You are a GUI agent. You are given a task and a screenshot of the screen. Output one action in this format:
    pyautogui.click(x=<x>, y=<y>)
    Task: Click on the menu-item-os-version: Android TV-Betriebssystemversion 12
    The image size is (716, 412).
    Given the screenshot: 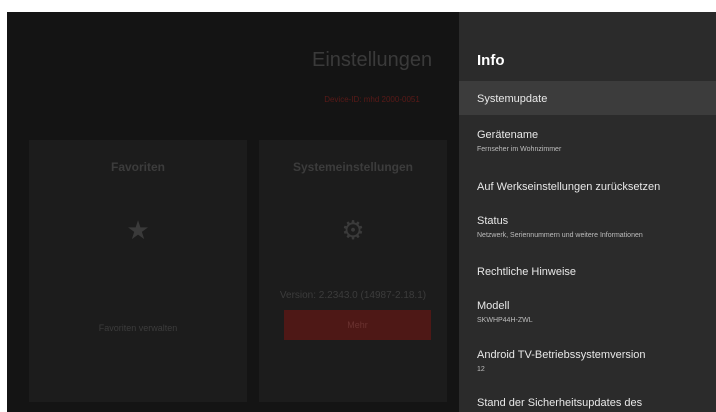 What is the action you would take?
    pyautogui.click(x=587, y=363)
    